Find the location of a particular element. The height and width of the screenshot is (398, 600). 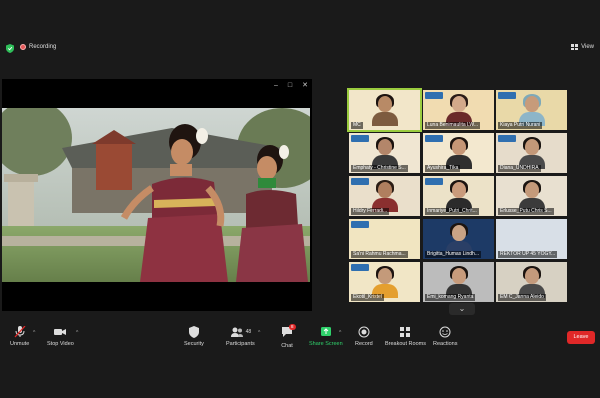

video-options-caret: ^ is located at coordinates (77, 333).